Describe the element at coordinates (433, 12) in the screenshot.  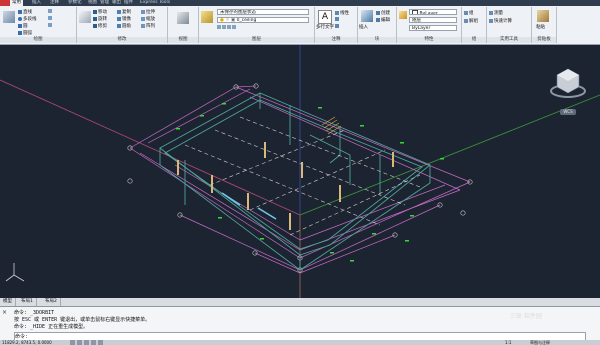
I see `color-combo: ByLayer` at that location.